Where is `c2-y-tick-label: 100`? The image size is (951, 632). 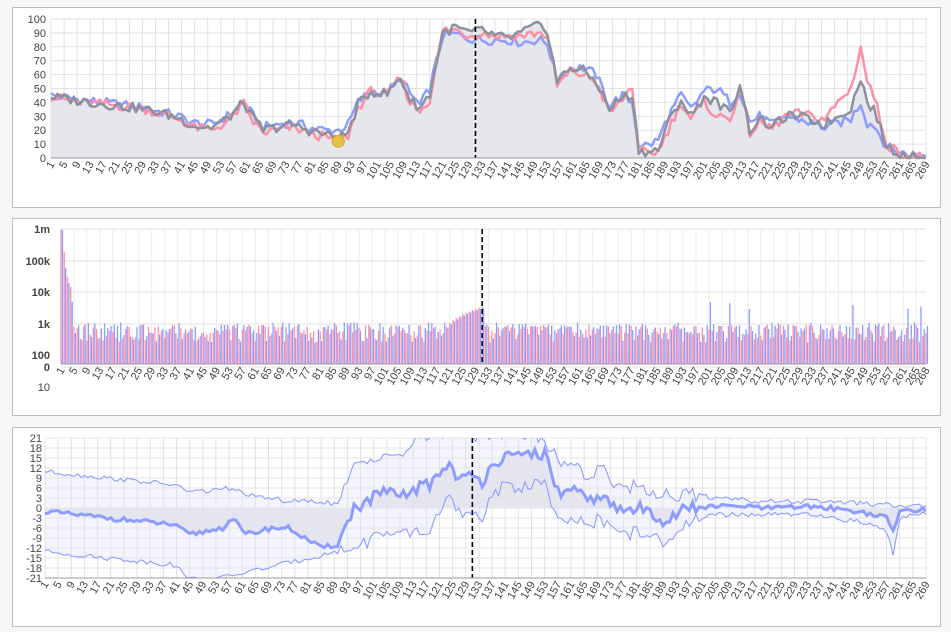
c2-y-tick-label: 100 is located at coordinates (41, 356).